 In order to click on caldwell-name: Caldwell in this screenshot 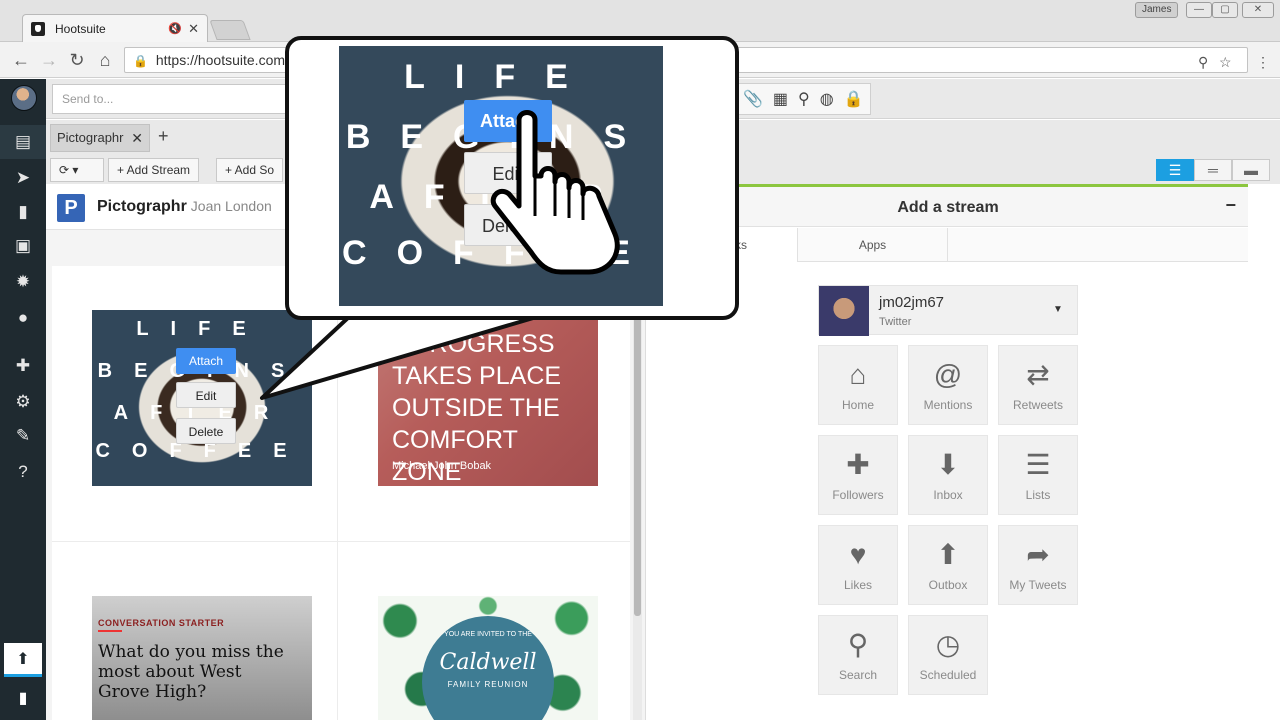, I will do `click(488, 662)`.